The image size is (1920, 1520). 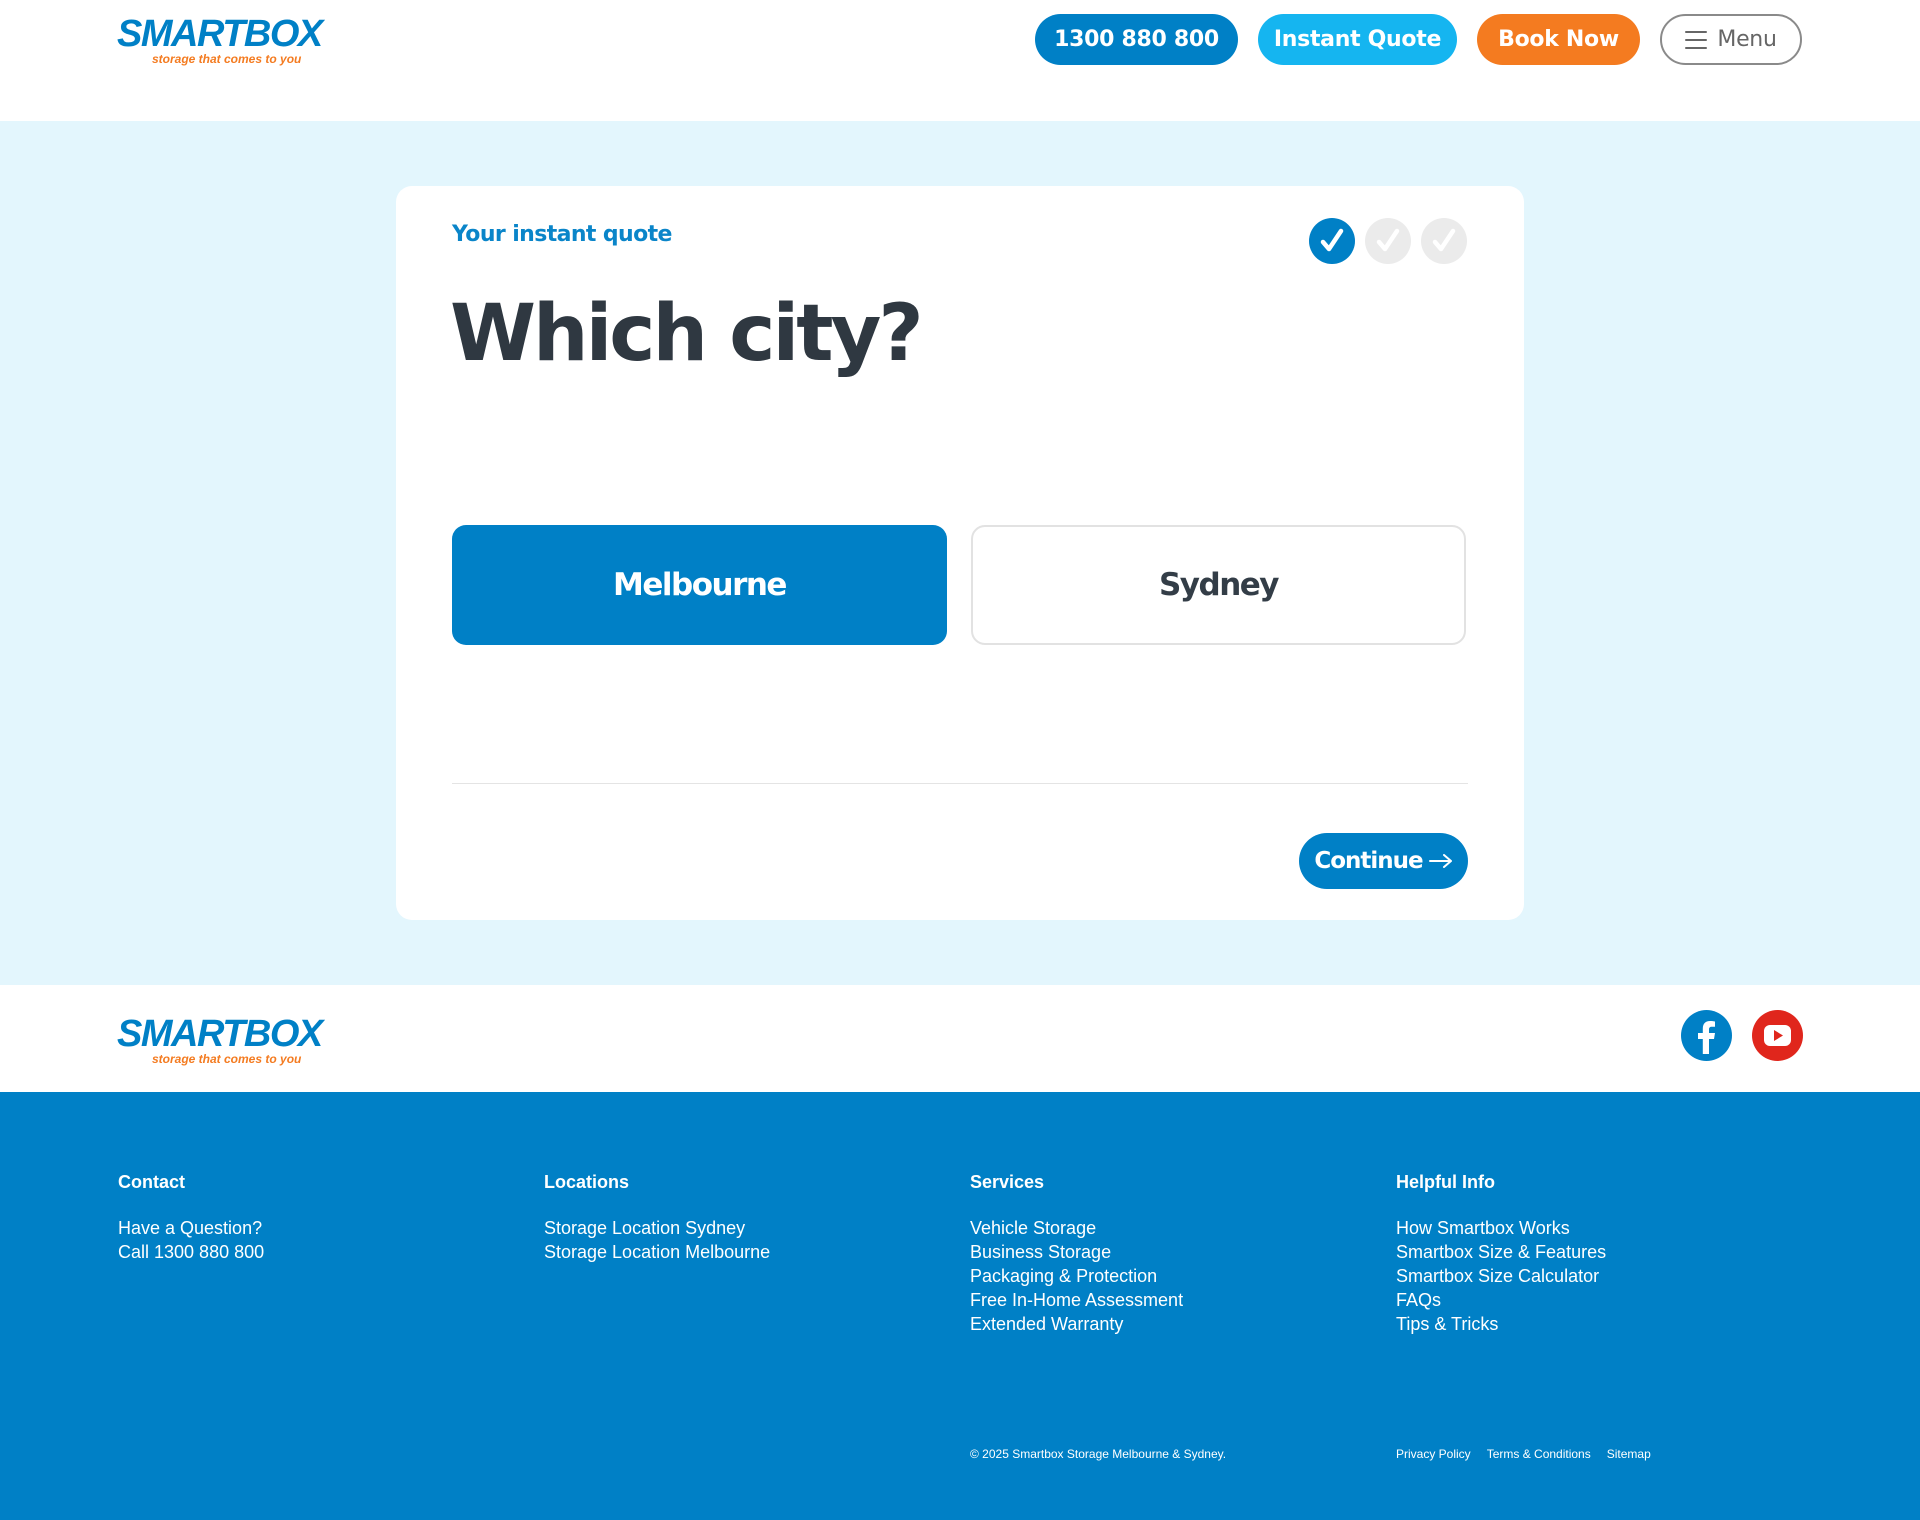 I want to click on privacy-policy-link: Privacy Policy, so click(x=1433, y=1454).